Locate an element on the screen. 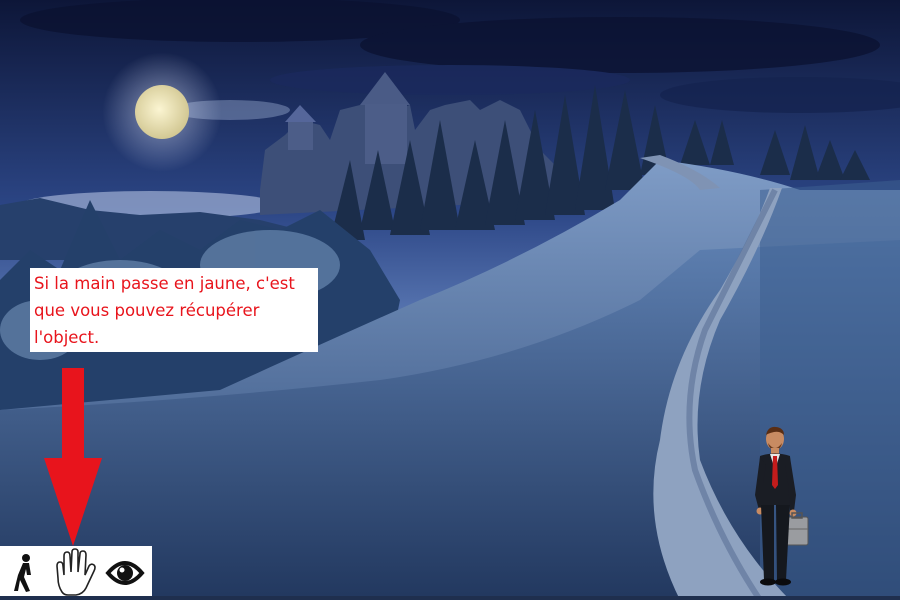  moon is located at coordinates (162, 112).